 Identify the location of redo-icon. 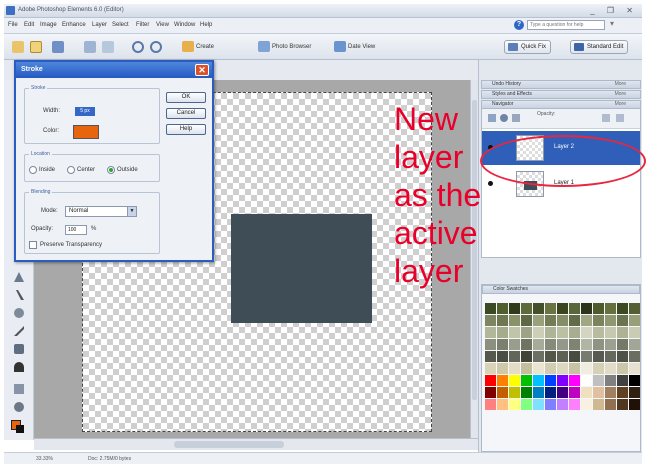
(156, 47).